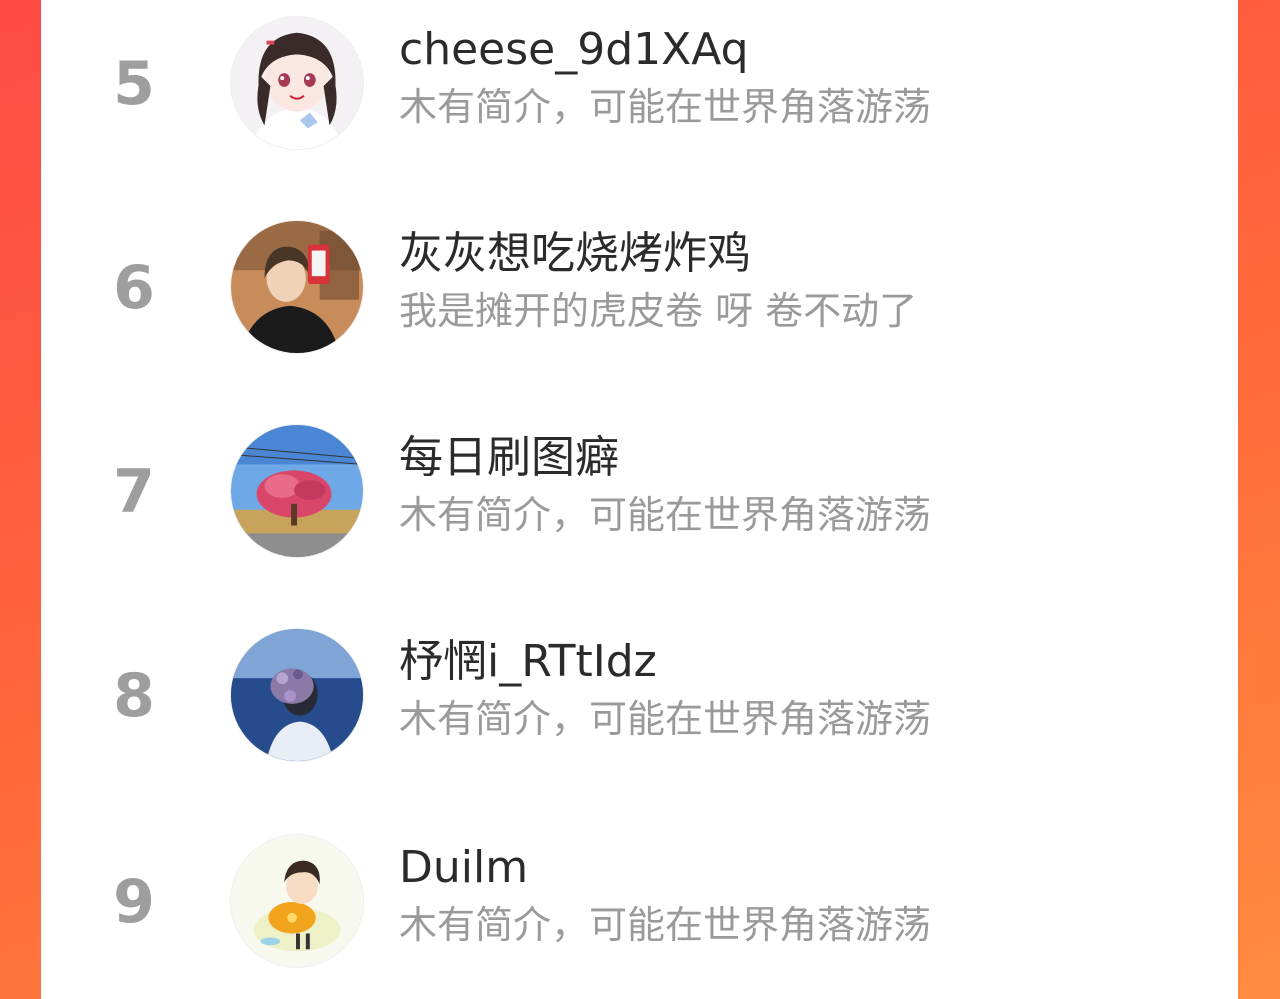 The image size is (1280, 999). I want to click on blossom-tree-avatar-icon, so click(297, 491).